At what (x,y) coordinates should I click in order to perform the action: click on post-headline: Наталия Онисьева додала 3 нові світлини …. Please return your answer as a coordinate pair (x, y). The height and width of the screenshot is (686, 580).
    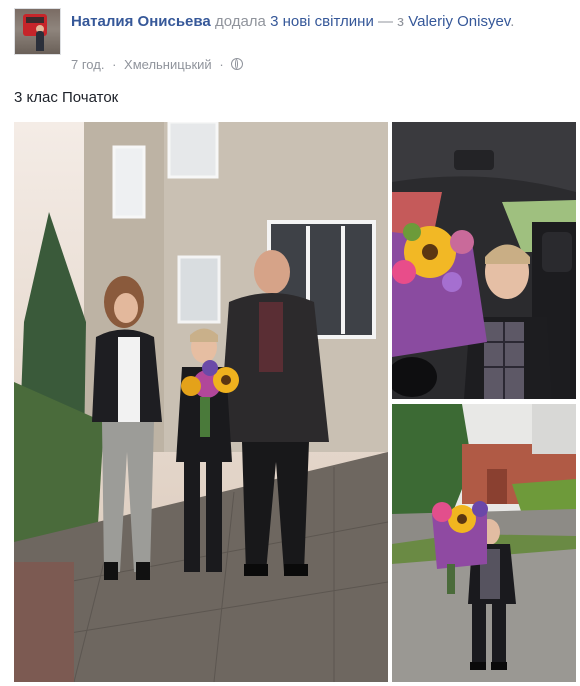
    Looking at the image, I should click on (301, 21).